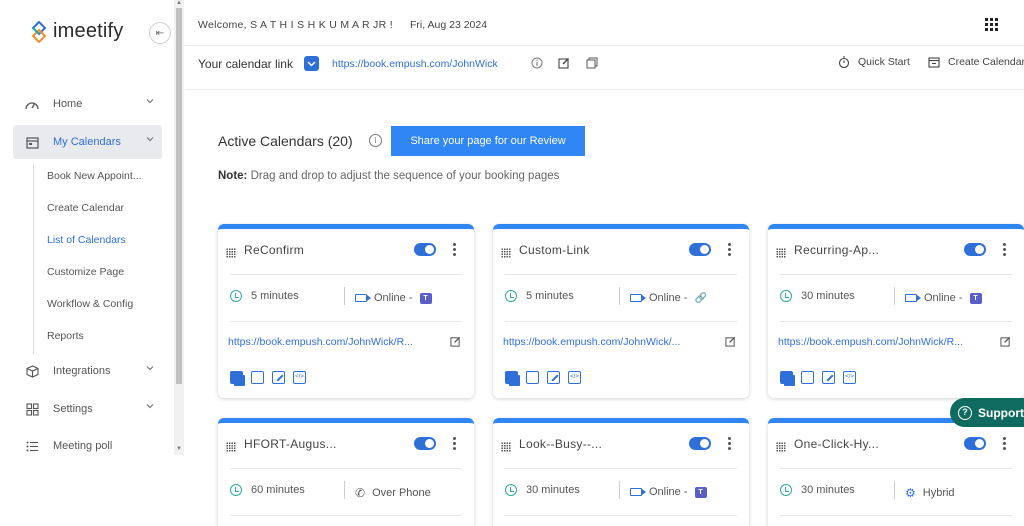 Image resolution: width=1024 pixels, height=526 pixels. Describe the element at coordinates (554, 250) in the screenshot. I see `calendar-card-title: Custom-Link` at that location.